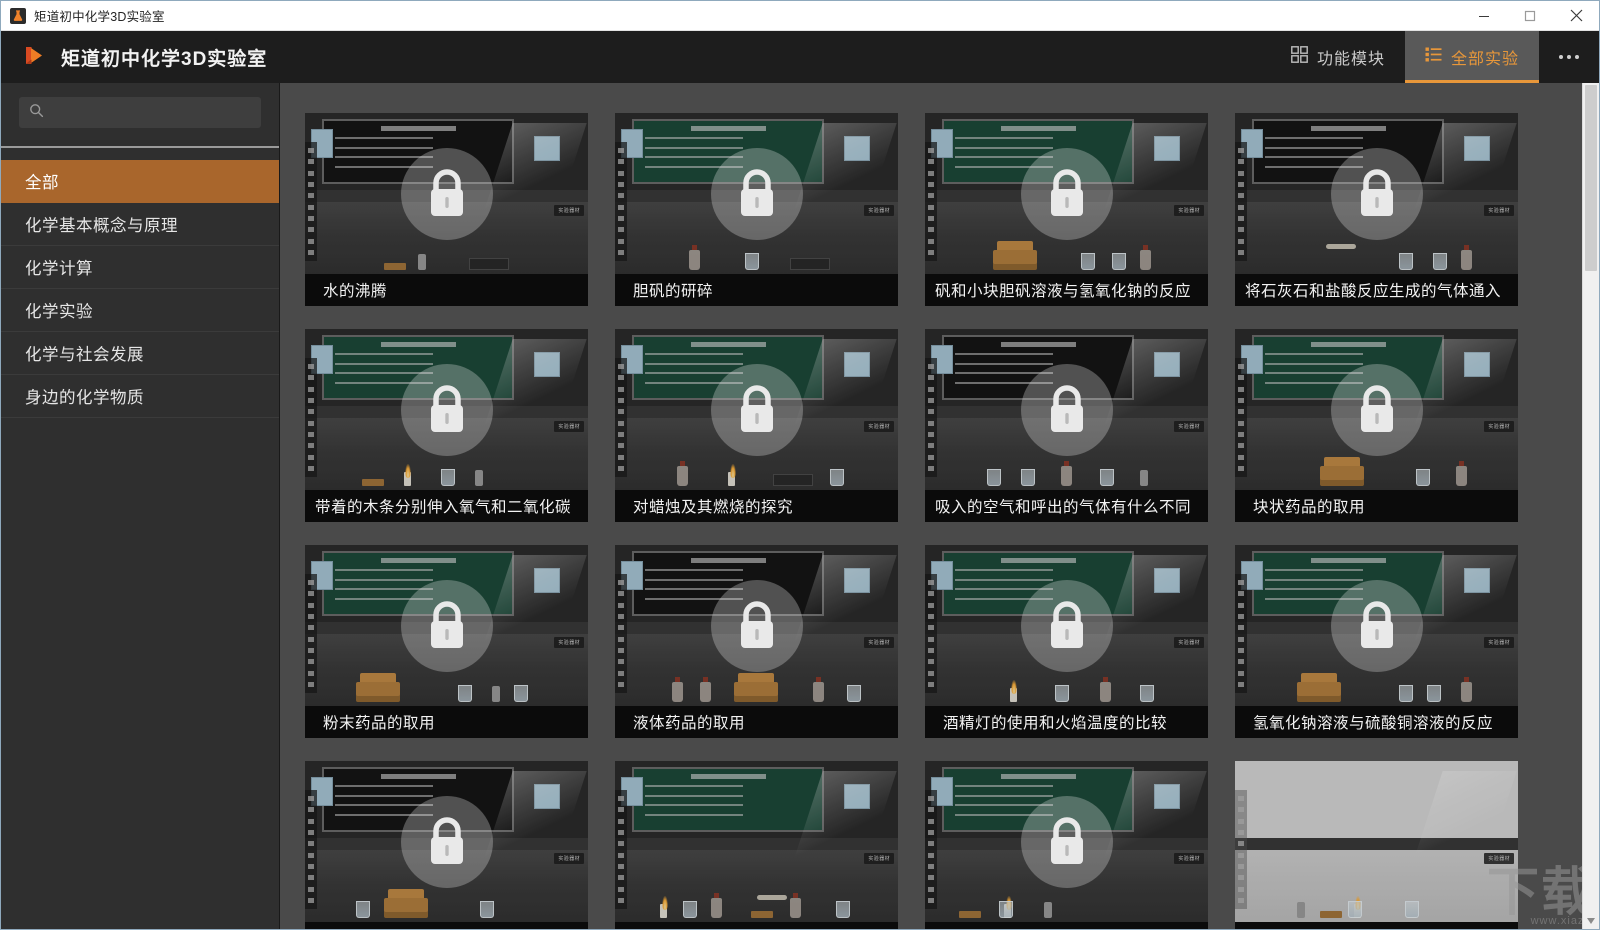  I want to click on sidebar-item-label: 化学基本概念与原理, so click(101, 226).